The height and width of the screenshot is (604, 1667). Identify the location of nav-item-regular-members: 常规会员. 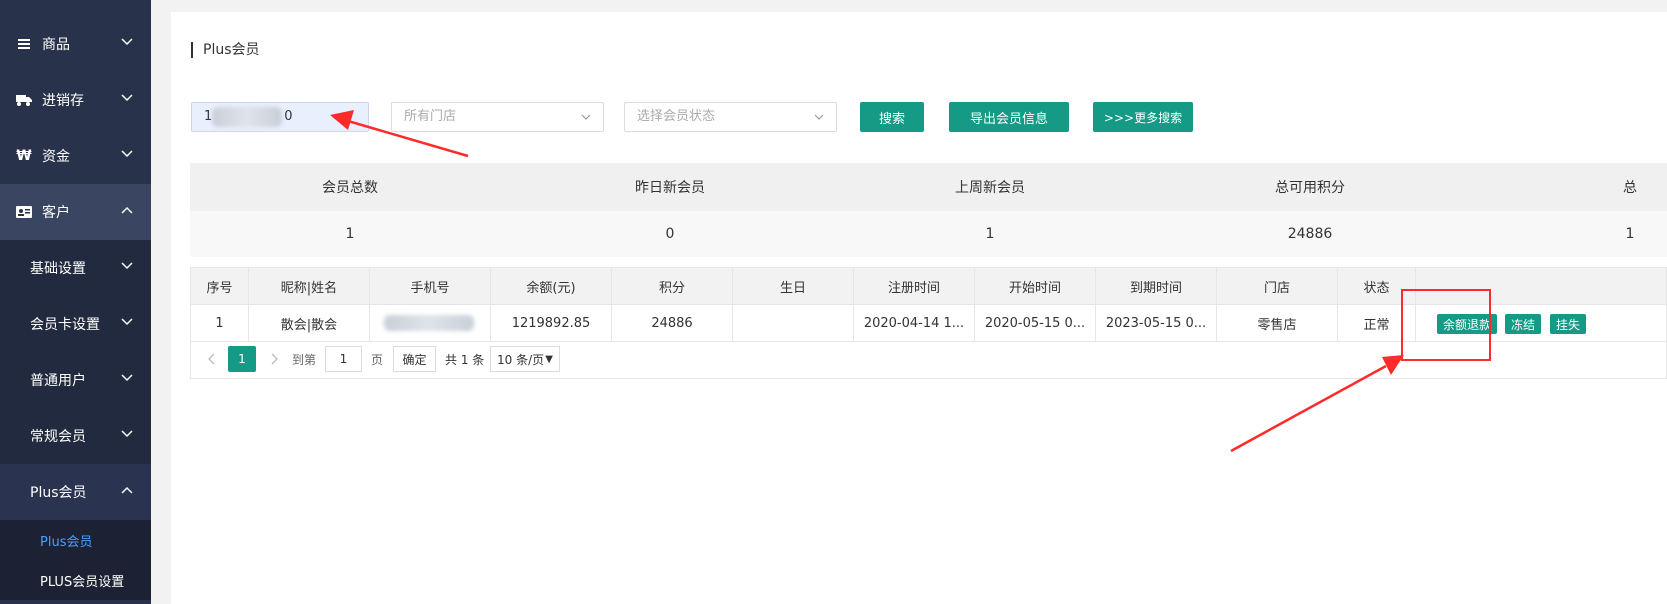
(75, 436).